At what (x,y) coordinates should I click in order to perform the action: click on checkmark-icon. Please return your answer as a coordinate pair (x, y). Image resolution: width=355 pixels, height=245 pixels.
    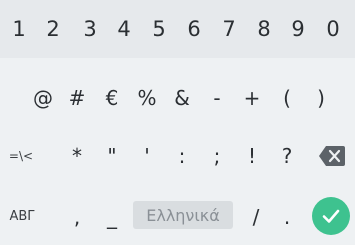
    Looking at the image, I should click on (331, 216).